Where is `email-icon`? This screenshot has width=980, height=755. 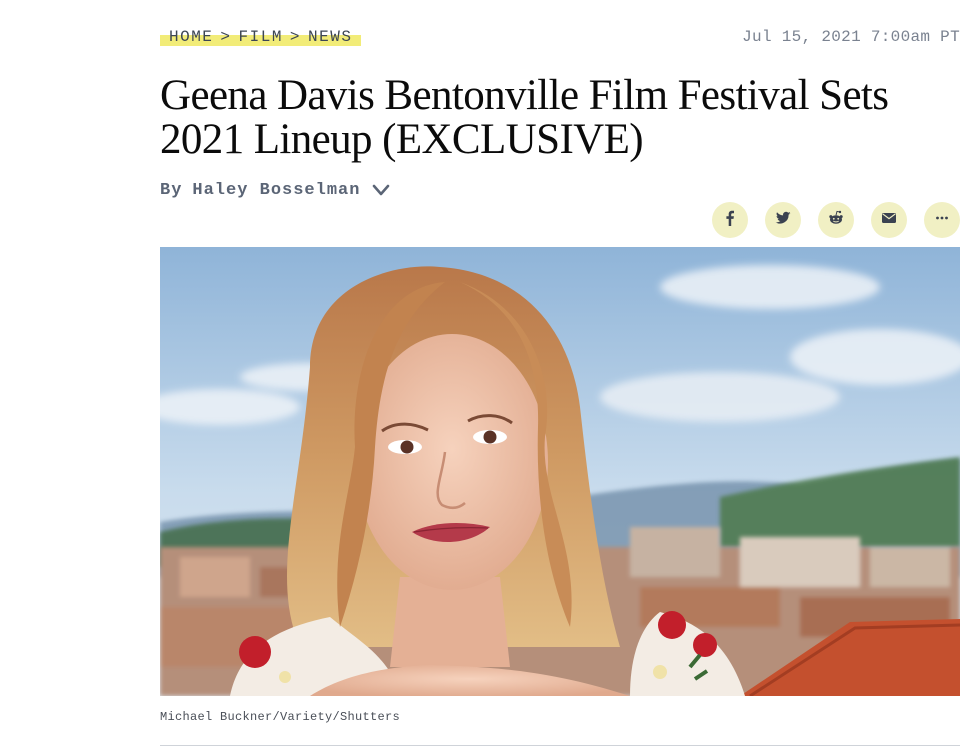 email-icon is located at coordinates (889, 220).